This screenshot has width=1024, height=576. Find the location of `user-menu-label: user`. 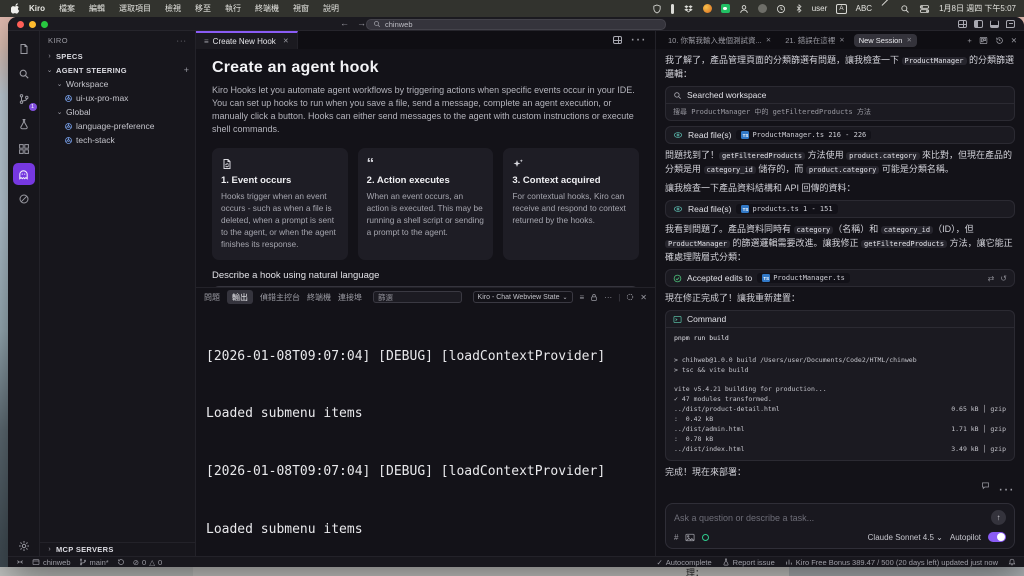

user-menu-label: user is located at coordinates (820, 8).